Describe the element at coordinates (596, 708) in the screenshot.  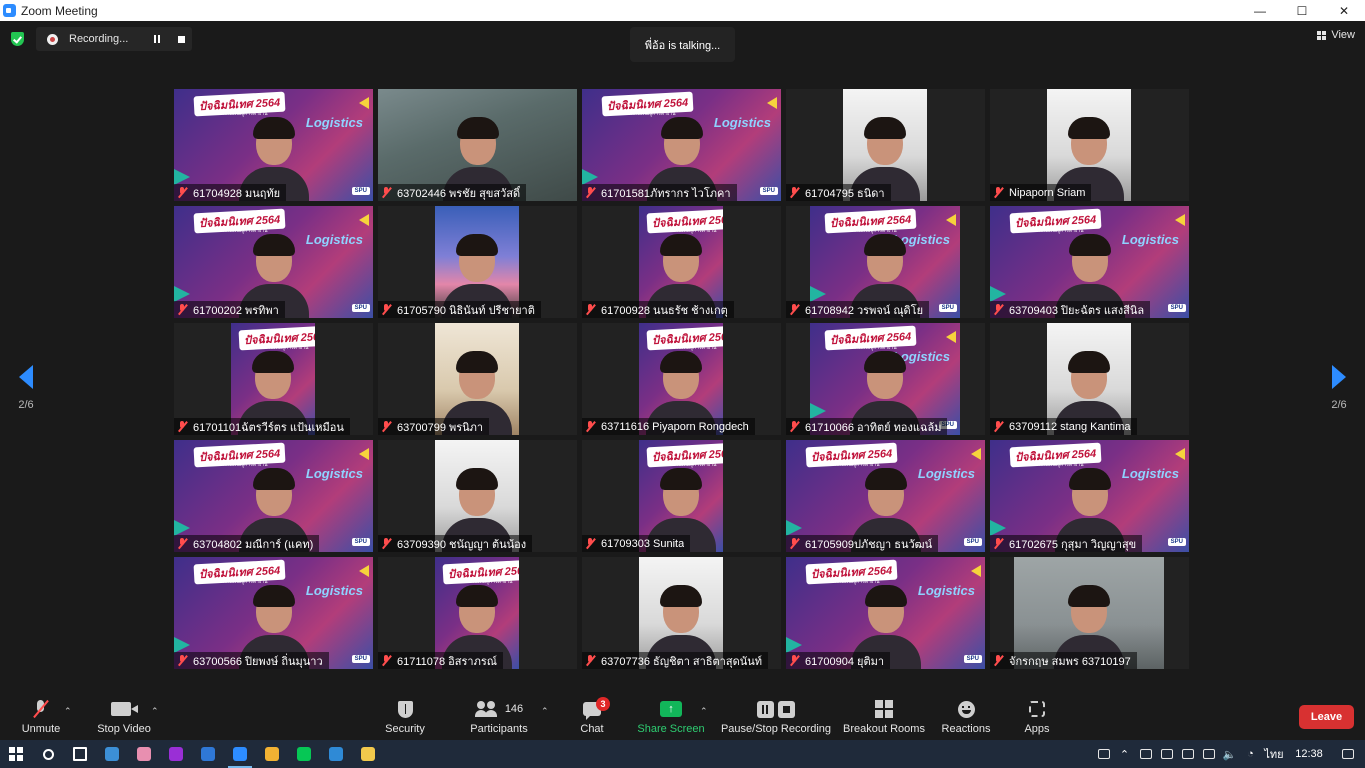
I see `chat-bubble-icon: 3` at that location.